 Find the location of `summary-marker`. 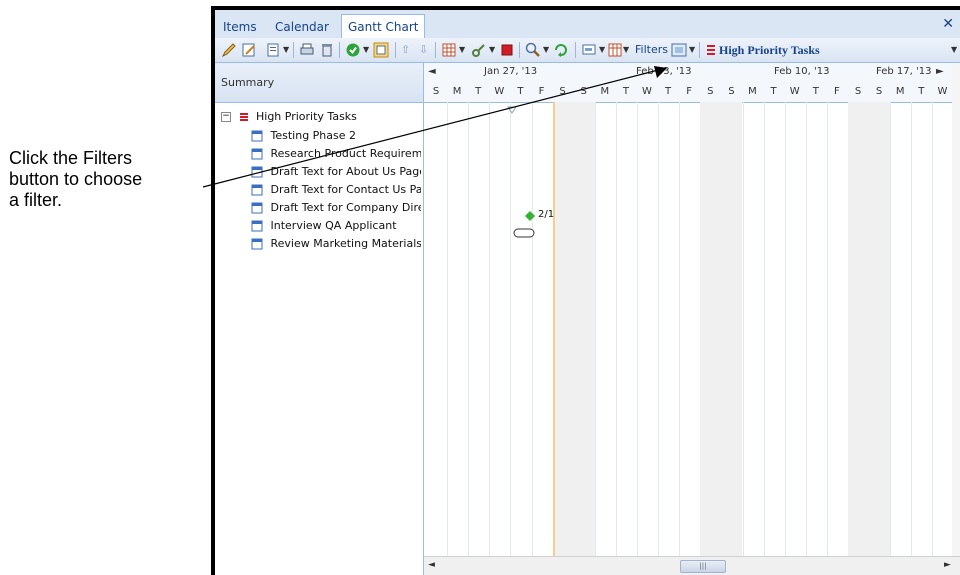

summary-marker is located at coordinates (512, 110).